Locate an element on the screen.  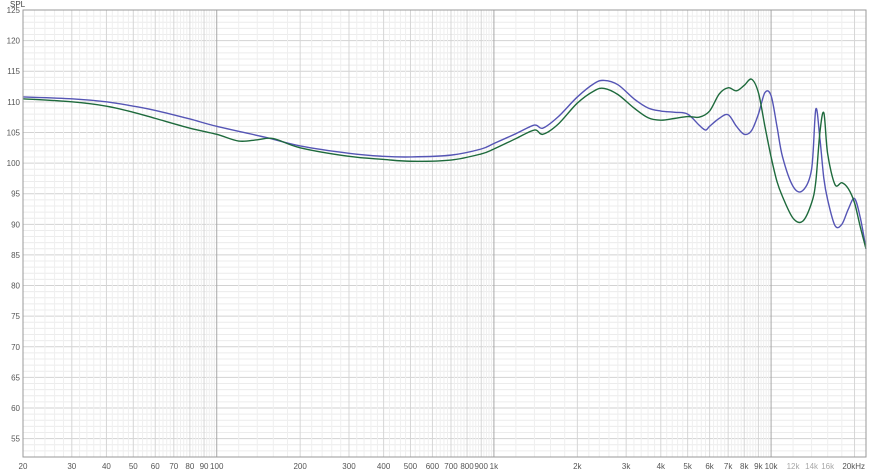
x-tick-label: 500 is located at coordinates (411, 466).